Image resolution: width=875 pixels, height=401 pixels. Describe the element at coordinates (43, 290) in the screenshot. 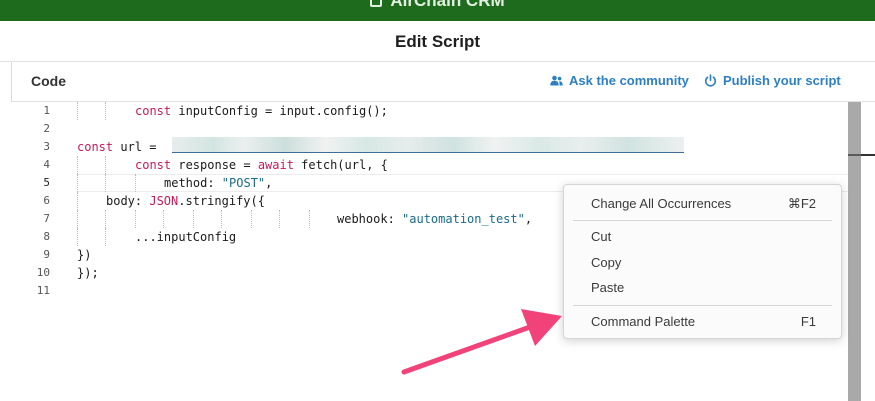

I see `line-number: 11` at that location.